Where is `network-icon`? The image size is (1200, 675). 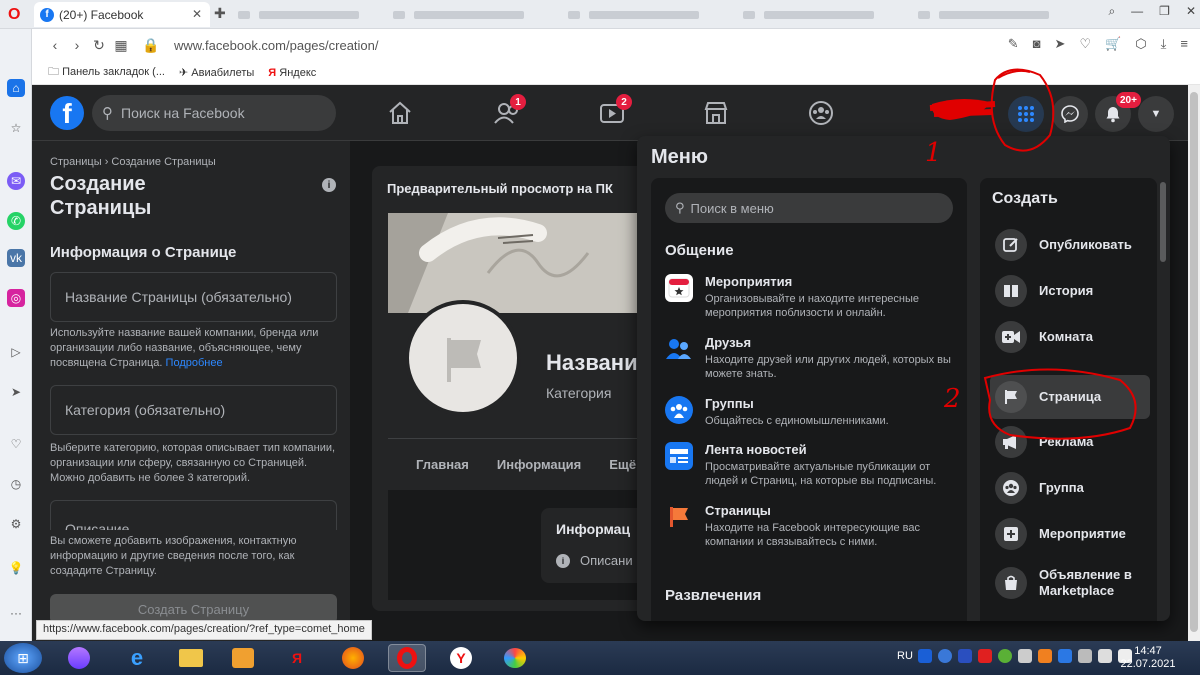 network-icon is located at coordinates (1105, 656).